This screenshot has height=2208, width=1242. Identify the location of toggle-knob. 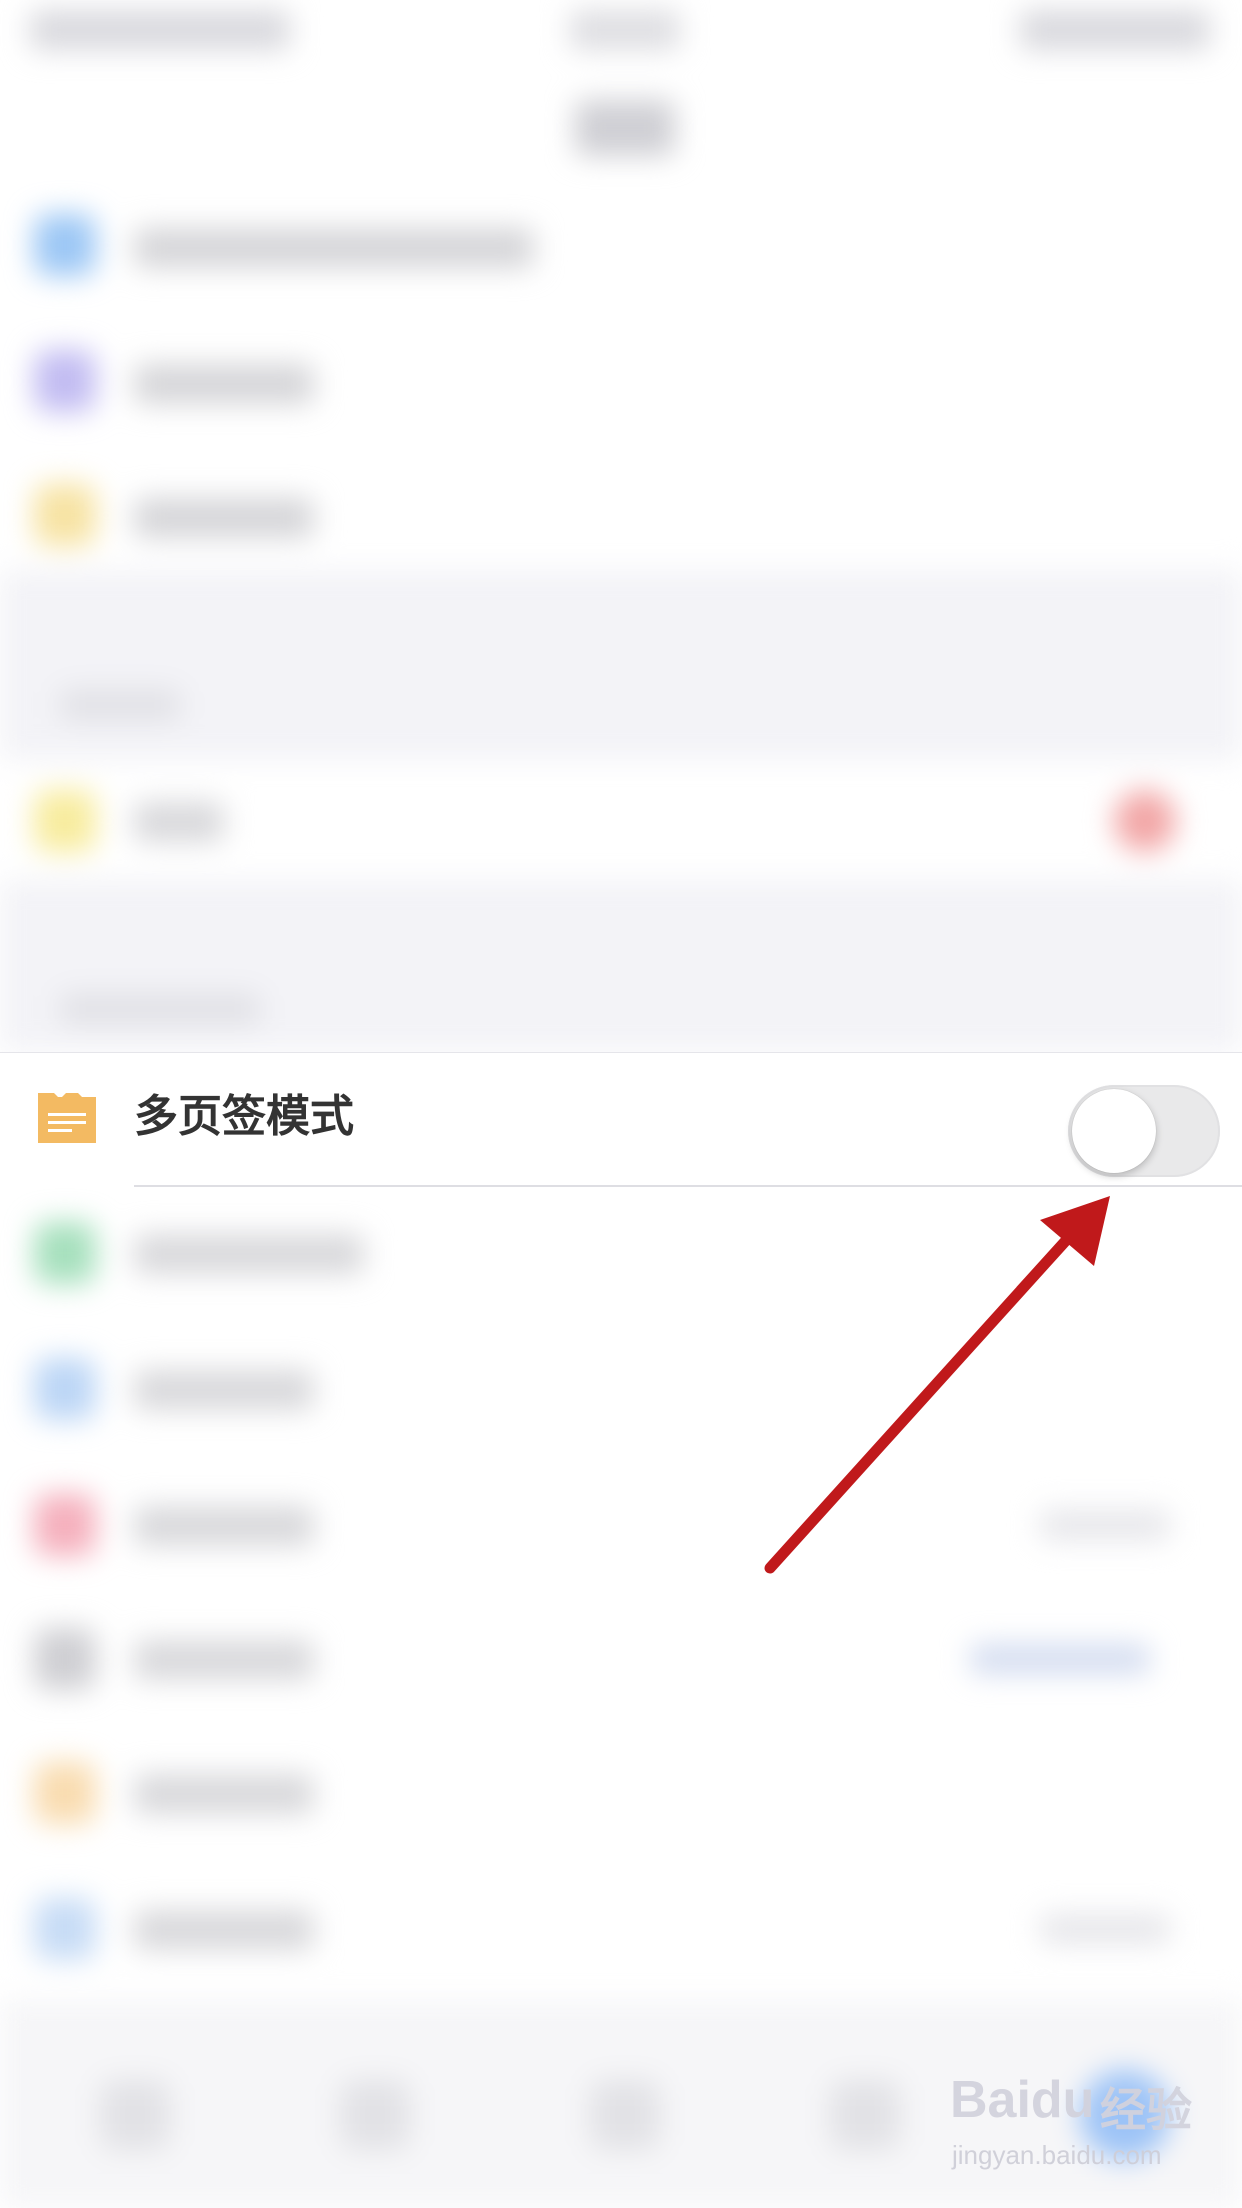
(1114, 1131).